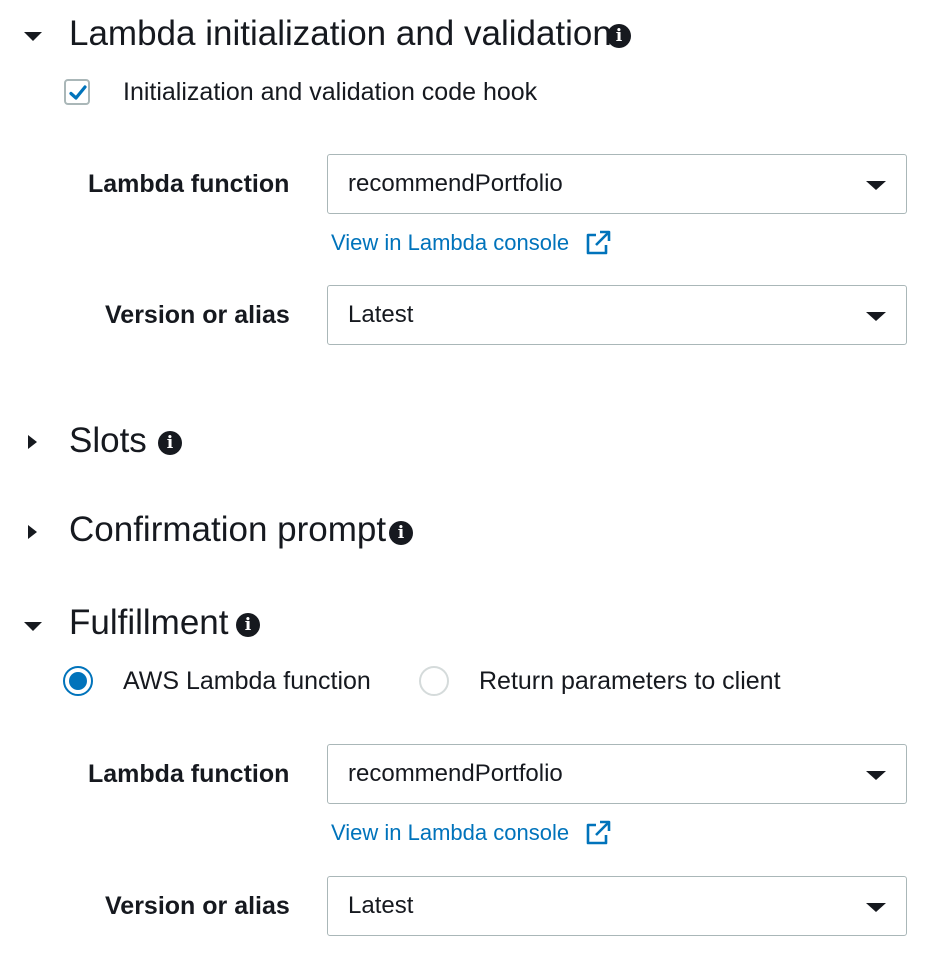 This screenshot has height=962, width=950. I want to click on section-title-confirmation: Confirmation prompt, so click(227, 530).